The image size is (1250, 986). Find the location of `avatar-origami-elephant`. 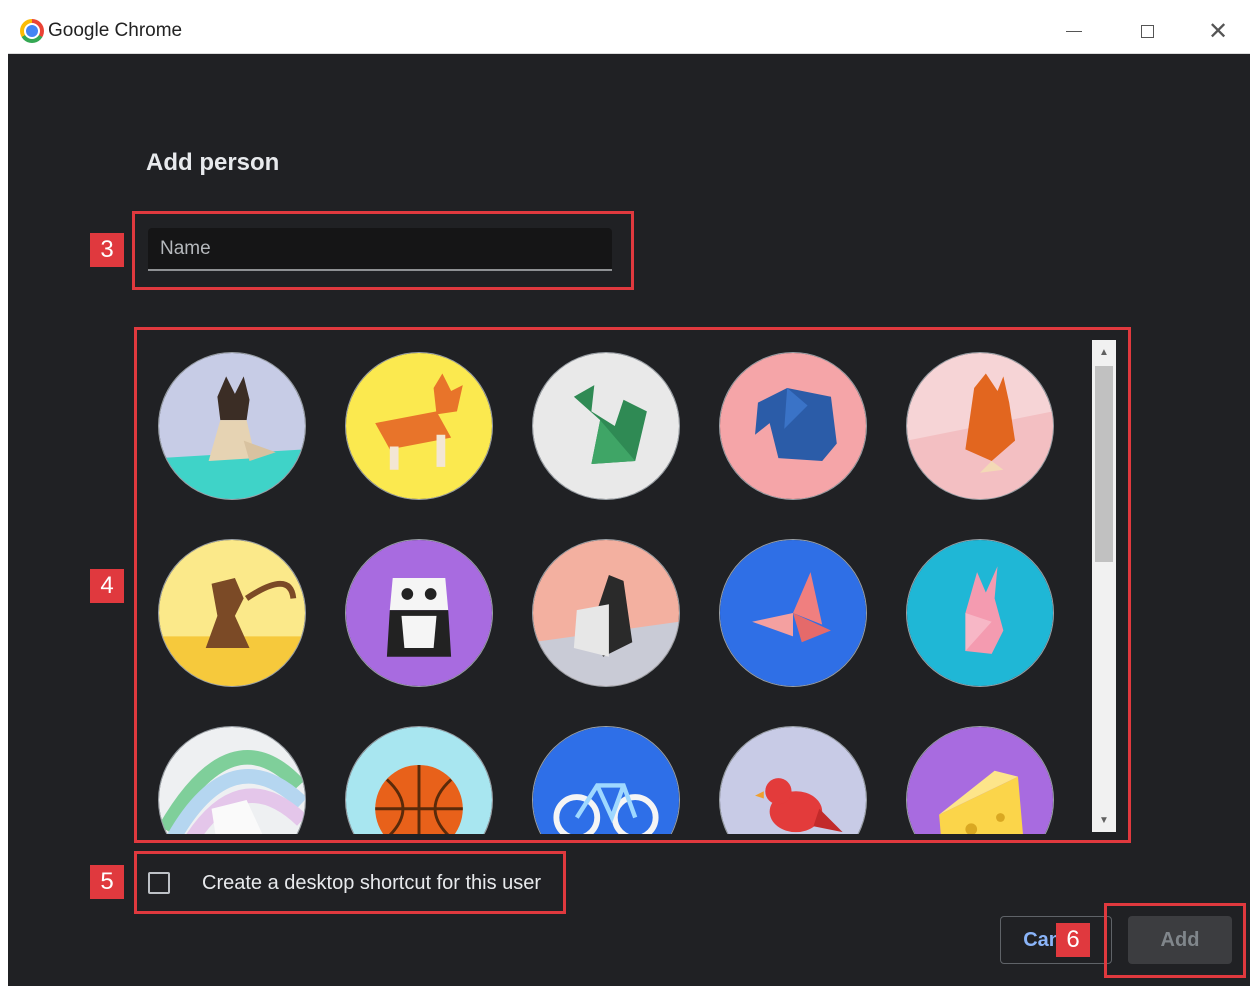

avatar-origami-elephant is located at coordinates (793, 426).